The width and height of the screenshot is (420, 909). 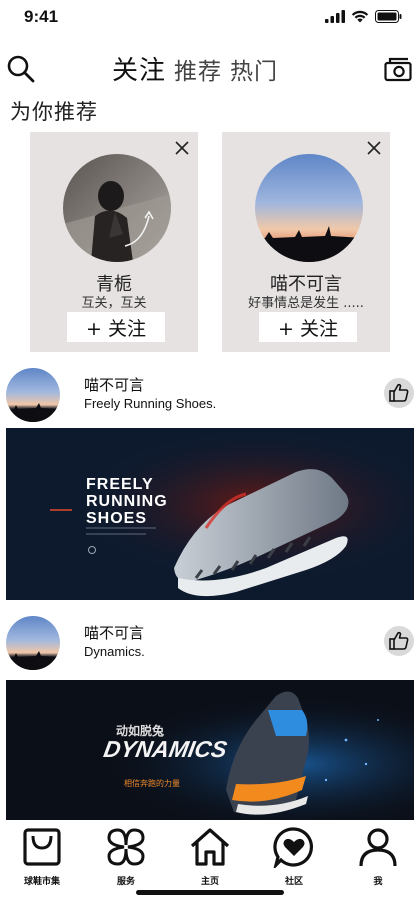 I want to click on post-header: 喵不可言 Dynamics., so click(x=210, y=645).